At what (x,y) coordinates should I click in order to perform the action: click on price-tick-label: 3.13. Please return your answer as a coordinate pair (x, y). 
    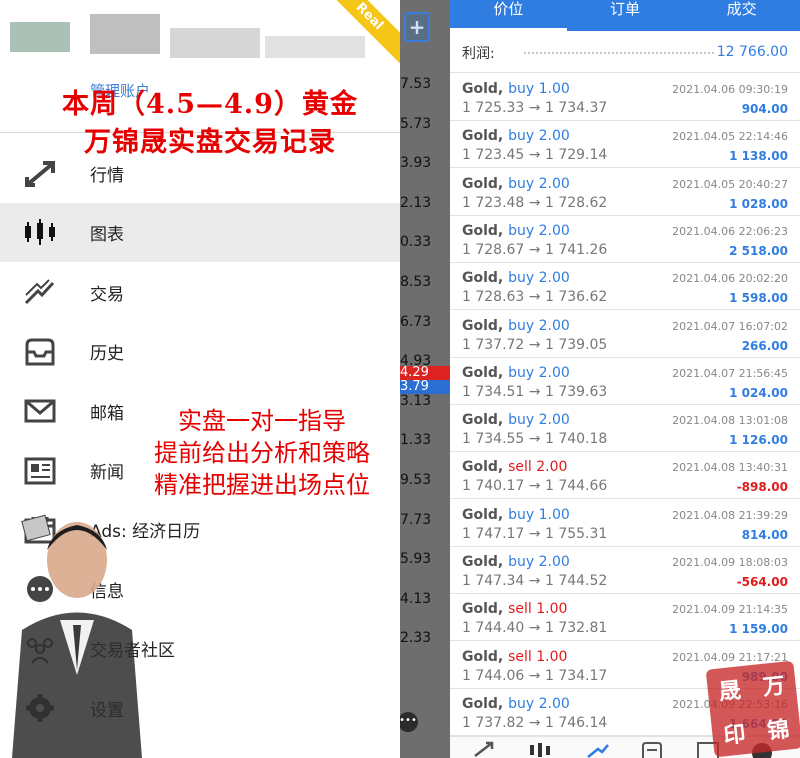
    Looking at the image, I should click on (416, 400).